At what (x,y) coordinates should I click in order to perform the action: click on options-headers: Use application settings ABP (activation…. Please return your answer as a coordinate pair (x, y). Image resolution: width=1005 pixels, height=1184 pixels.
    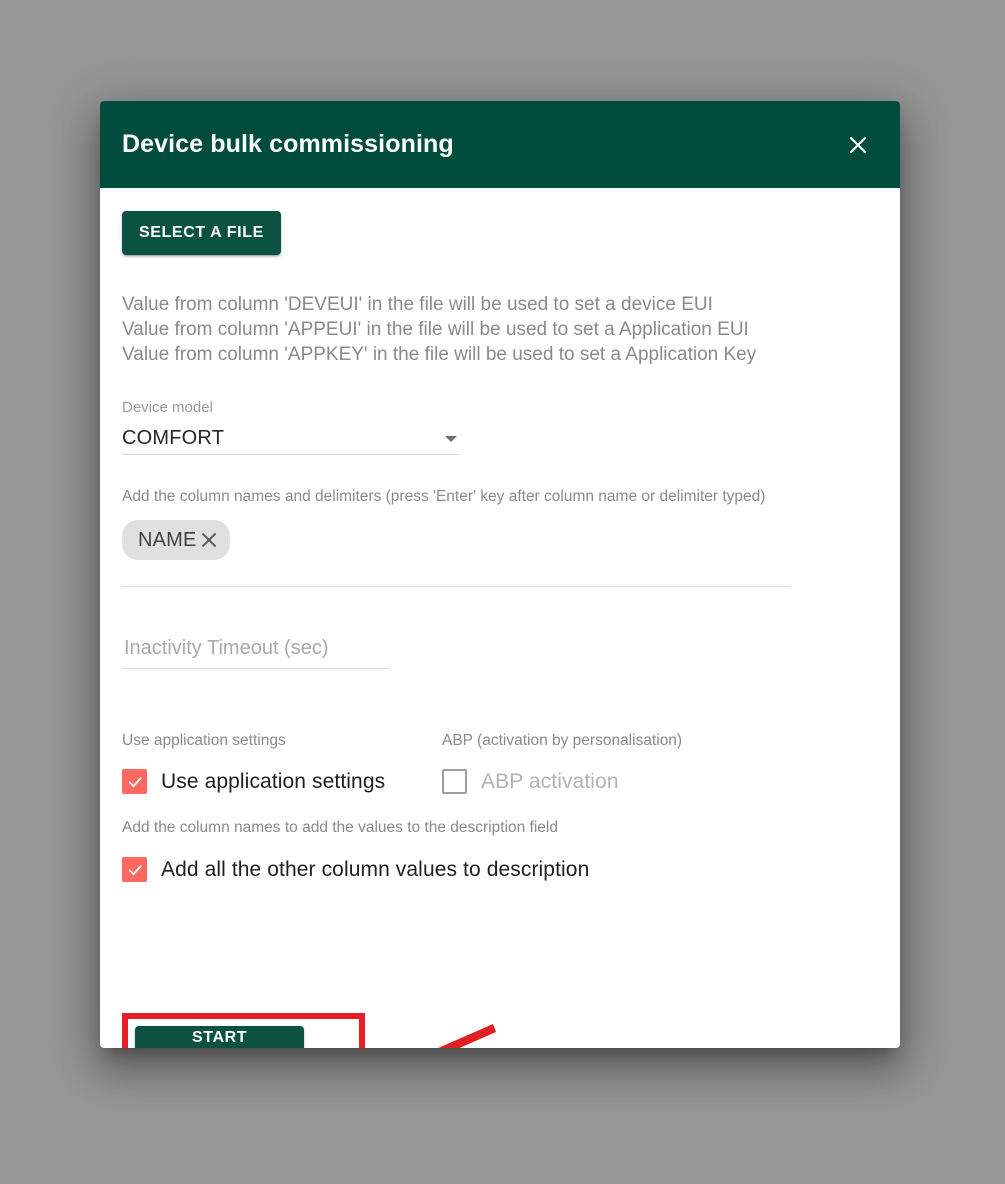
    Looking at the image, I should click on (500, 740).